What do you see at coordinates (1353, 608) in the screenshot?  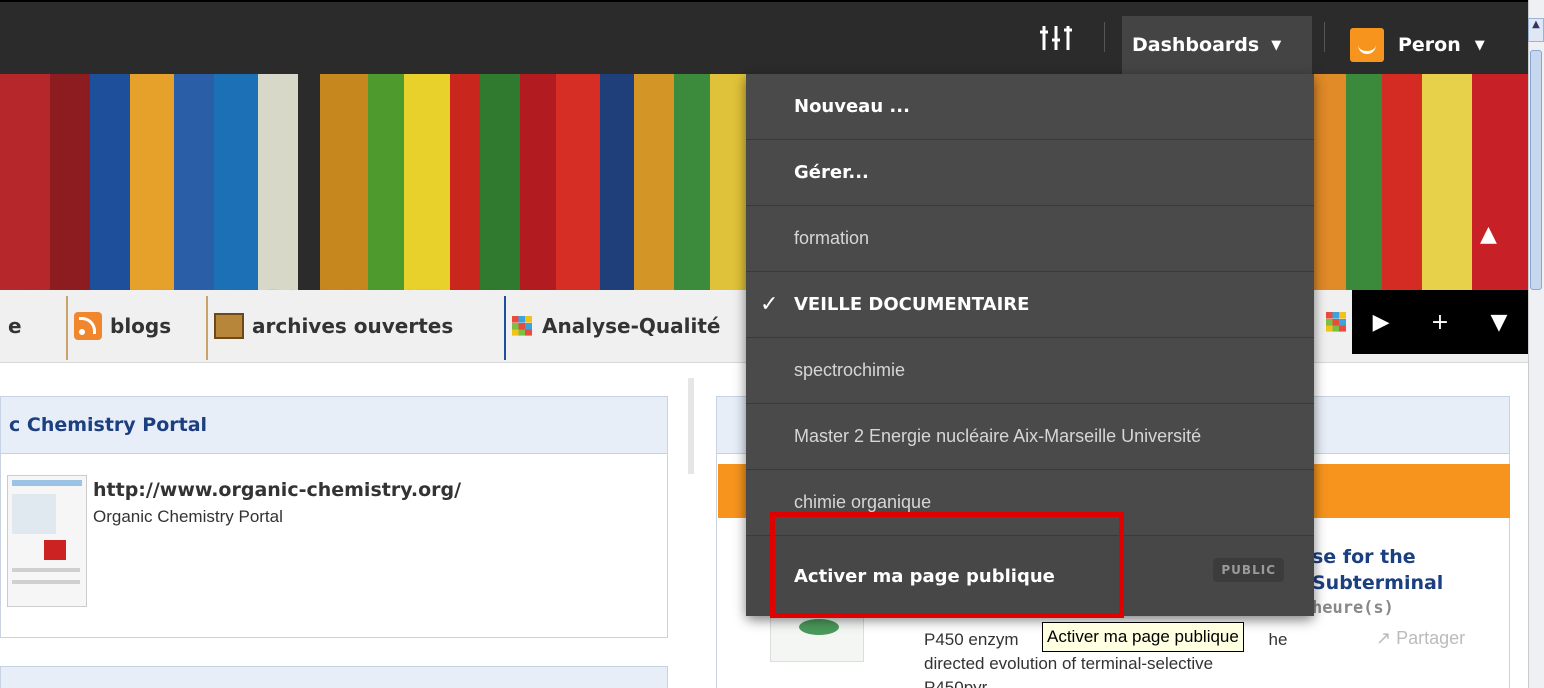 I see `article-time: heure(s)` at bounding box center [1353, 608].